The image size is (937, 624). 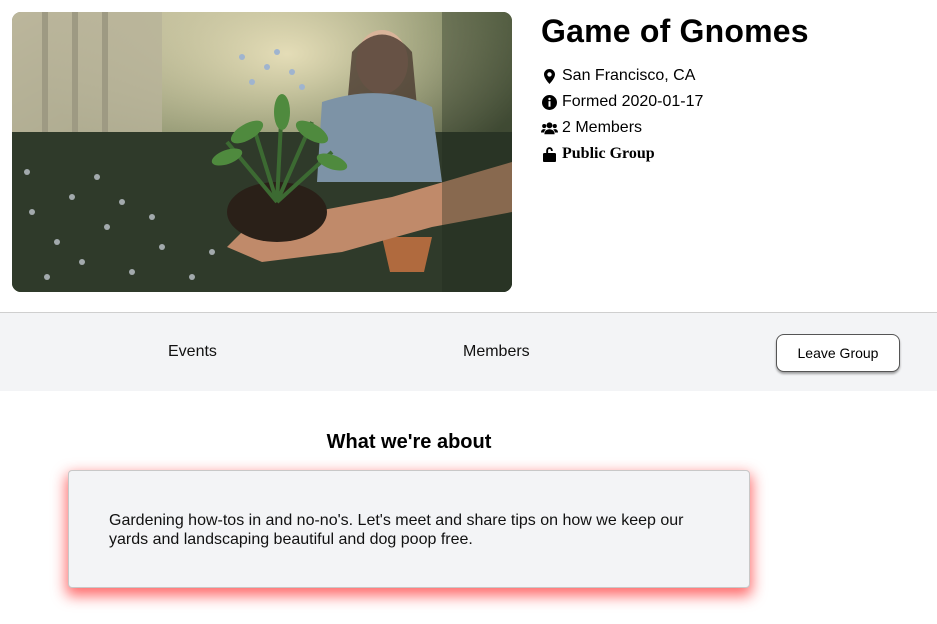 I want to click on group-formed-date: Formed 2020-01-17, so click(x=633, y=101).